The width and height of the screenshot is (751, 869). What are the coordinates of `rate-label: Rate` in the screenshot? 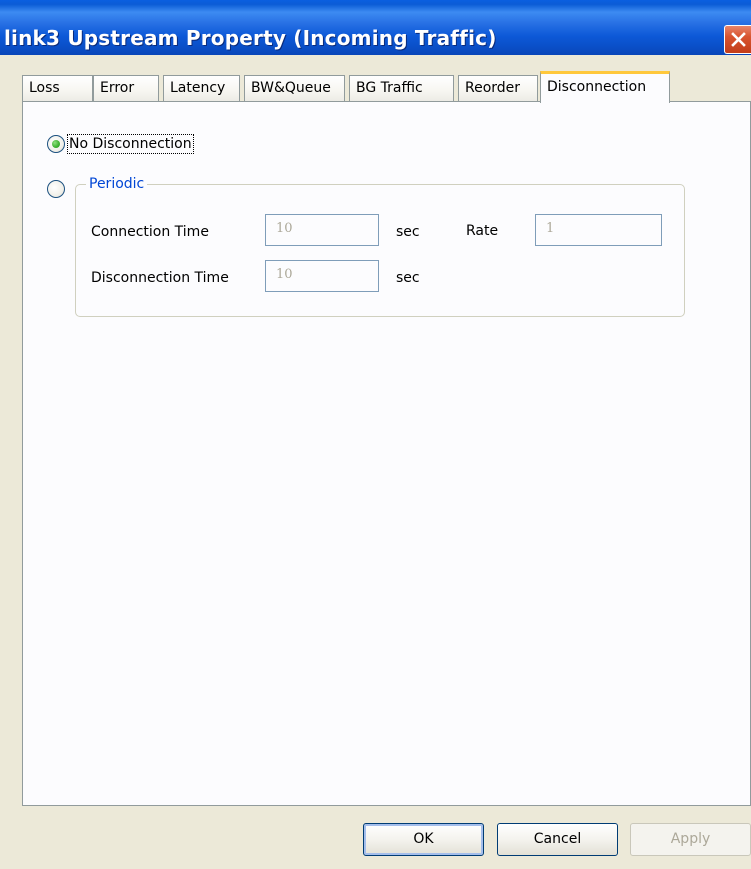 It's located at (482, 231).